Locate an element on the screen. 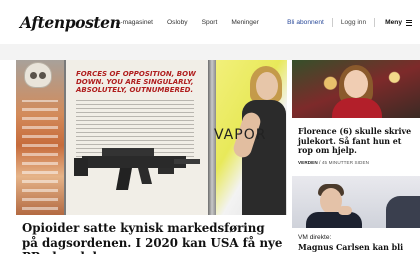 This screenshot has width=420, height=254. opponent-figure is located at coordinates (403, 212).